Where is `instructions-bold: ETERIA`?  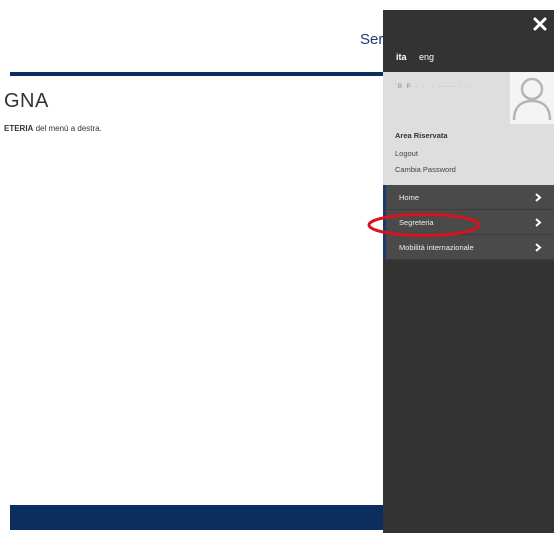
instructions-bold: ETERIA is located at coordinates (19, 128).